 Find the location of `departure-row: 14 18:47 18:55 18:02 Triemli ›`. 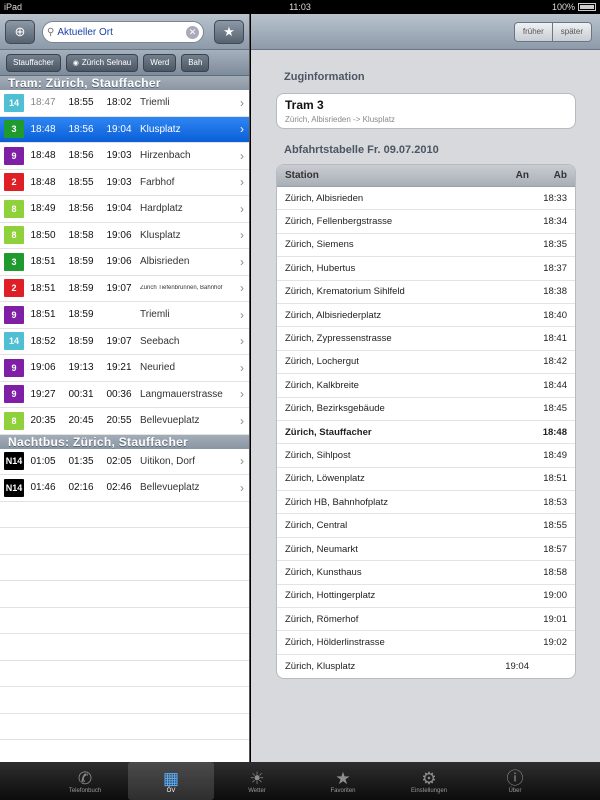

departure-row: 14 18:47 18:55 18:02 Triemli › is located at coordinates (124, 103).